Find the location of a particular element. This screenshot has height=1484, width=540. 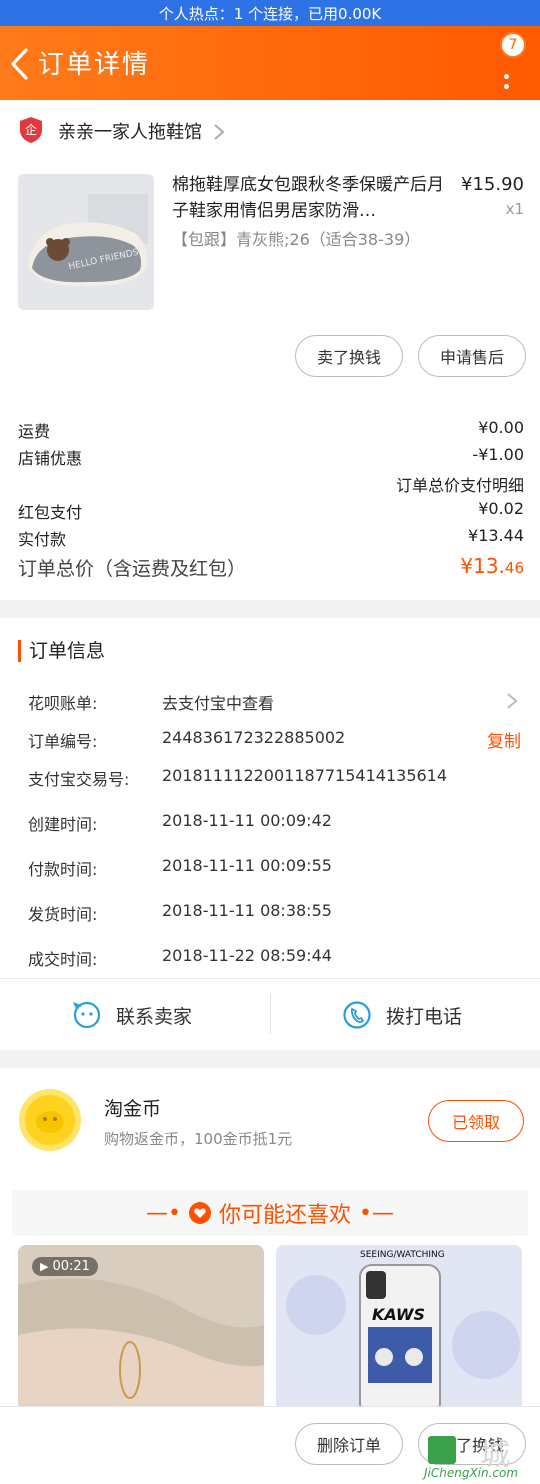

back-button is located at coordinates (21, 64).